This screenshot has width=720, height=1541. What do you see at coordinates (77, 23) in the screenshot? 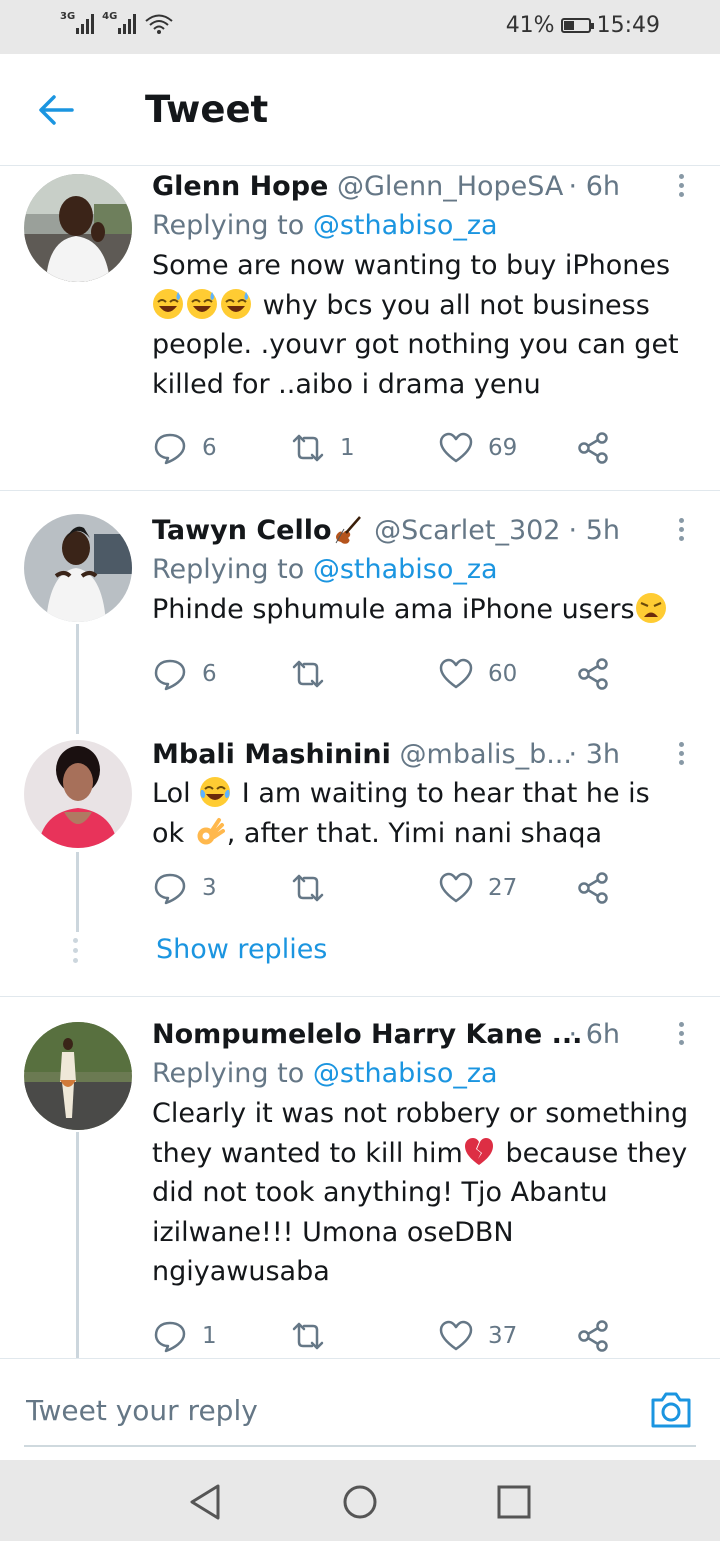
I see `signal-3g-icon: 3G` at bounding box center [77, 23].